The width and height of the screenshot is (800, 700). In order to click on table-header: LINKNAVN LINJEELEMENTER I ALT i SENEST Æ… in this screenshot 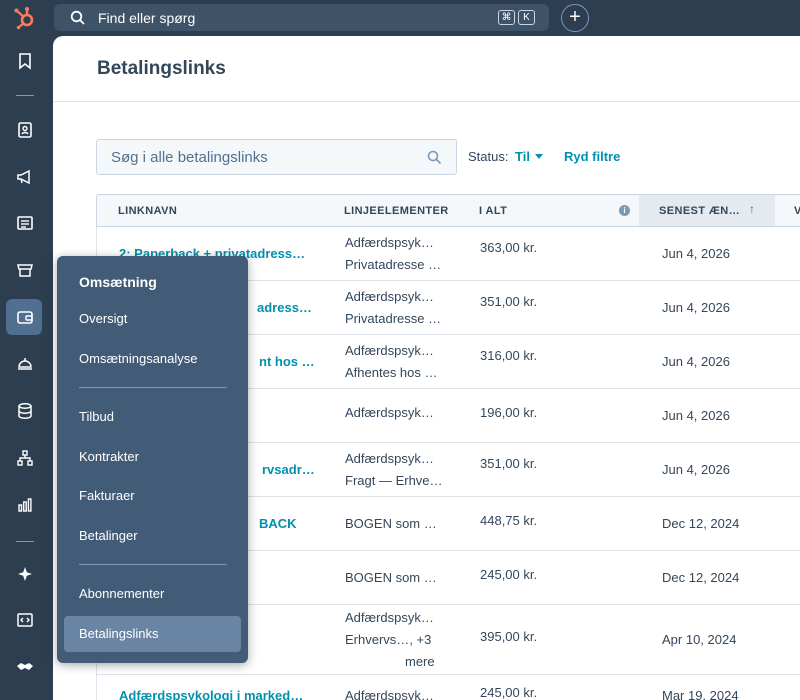, I will do `click(448, 210)`.